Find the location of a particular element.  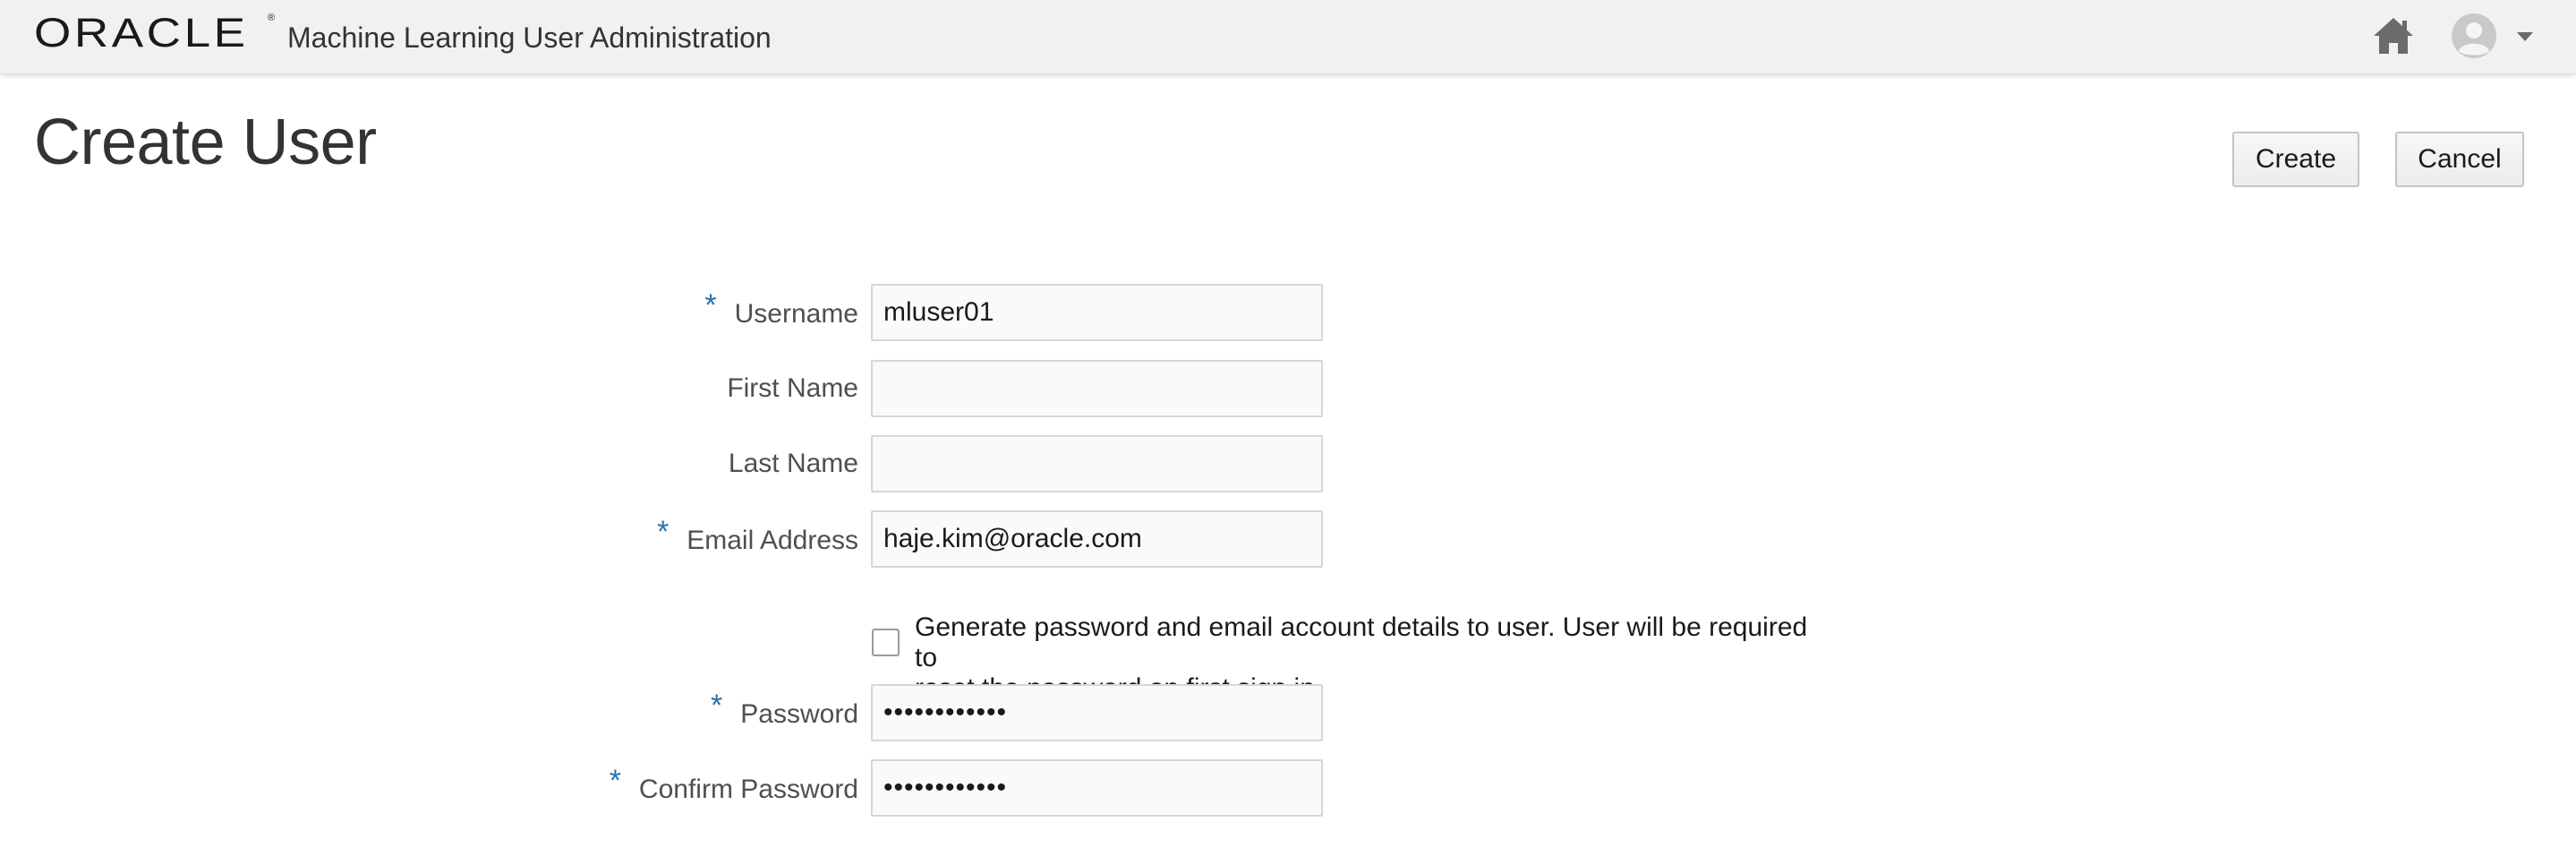

page-title: Create User is located at coordinates (205, 142).